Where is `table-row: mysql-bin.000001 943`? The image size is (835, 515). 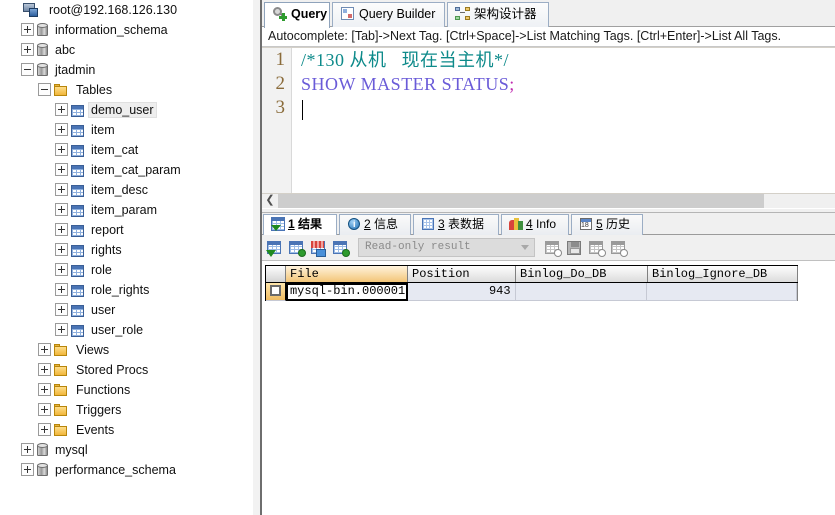 table-row: mysql-bin.000001 943 is located at coordinates (531, 292).